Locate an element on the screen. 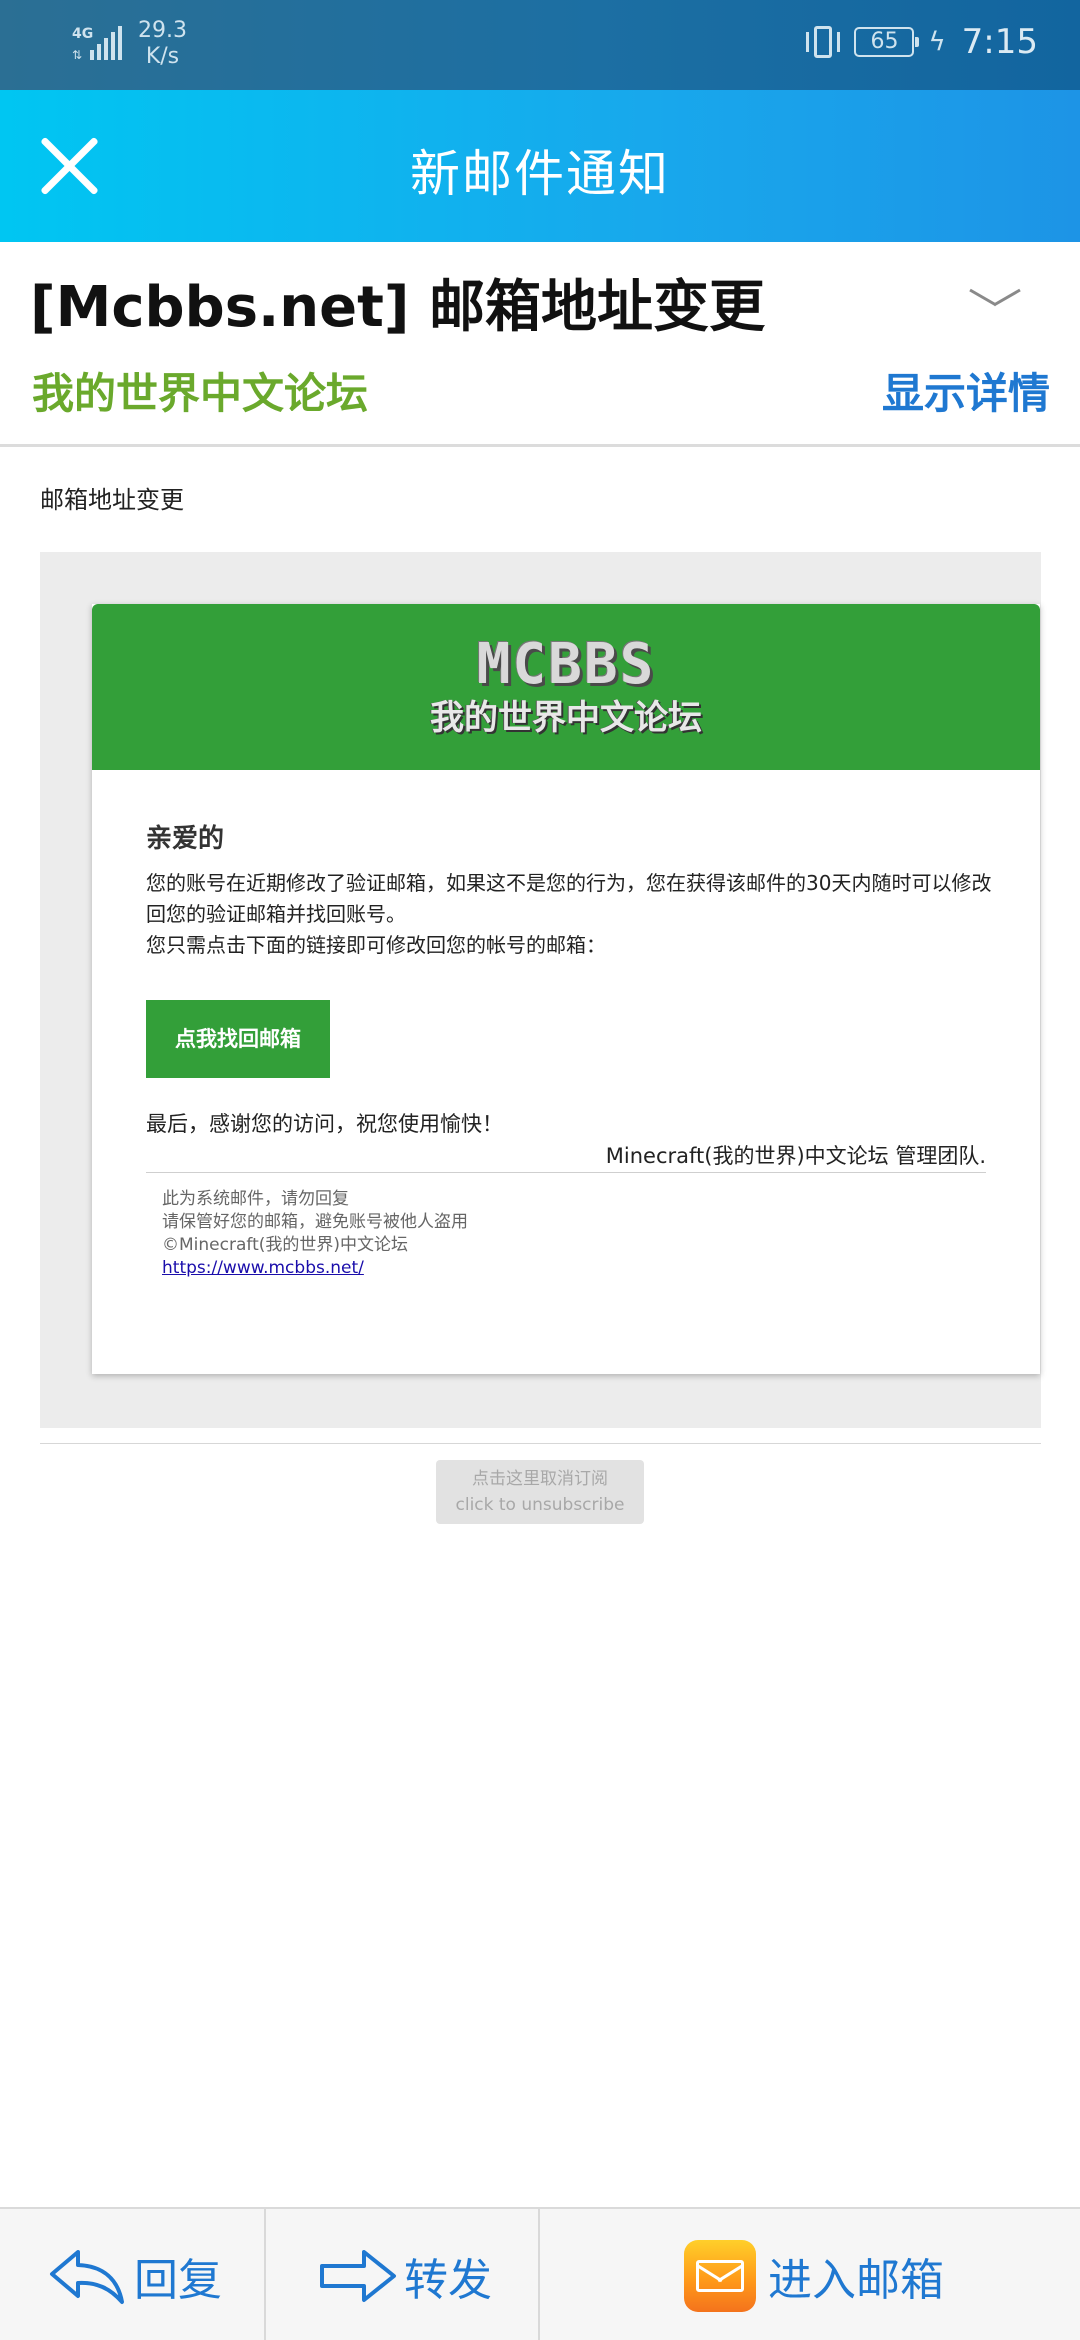  network-speed: 29.3 K/s is located at coordinates (162, 44).